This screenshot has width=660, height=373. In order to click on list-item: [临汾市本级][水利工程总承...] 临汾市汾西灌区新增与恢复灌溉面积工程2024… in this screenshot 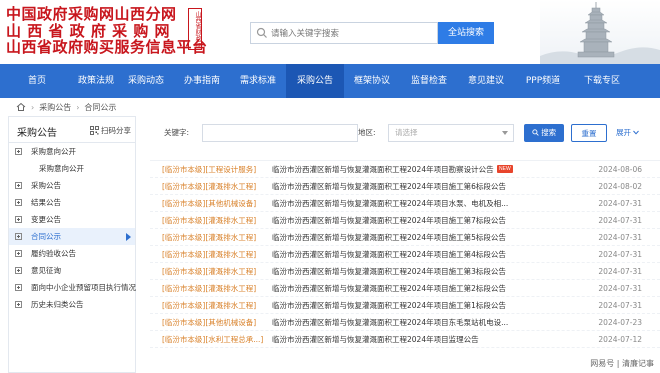, I will do `click(405, 339)`.